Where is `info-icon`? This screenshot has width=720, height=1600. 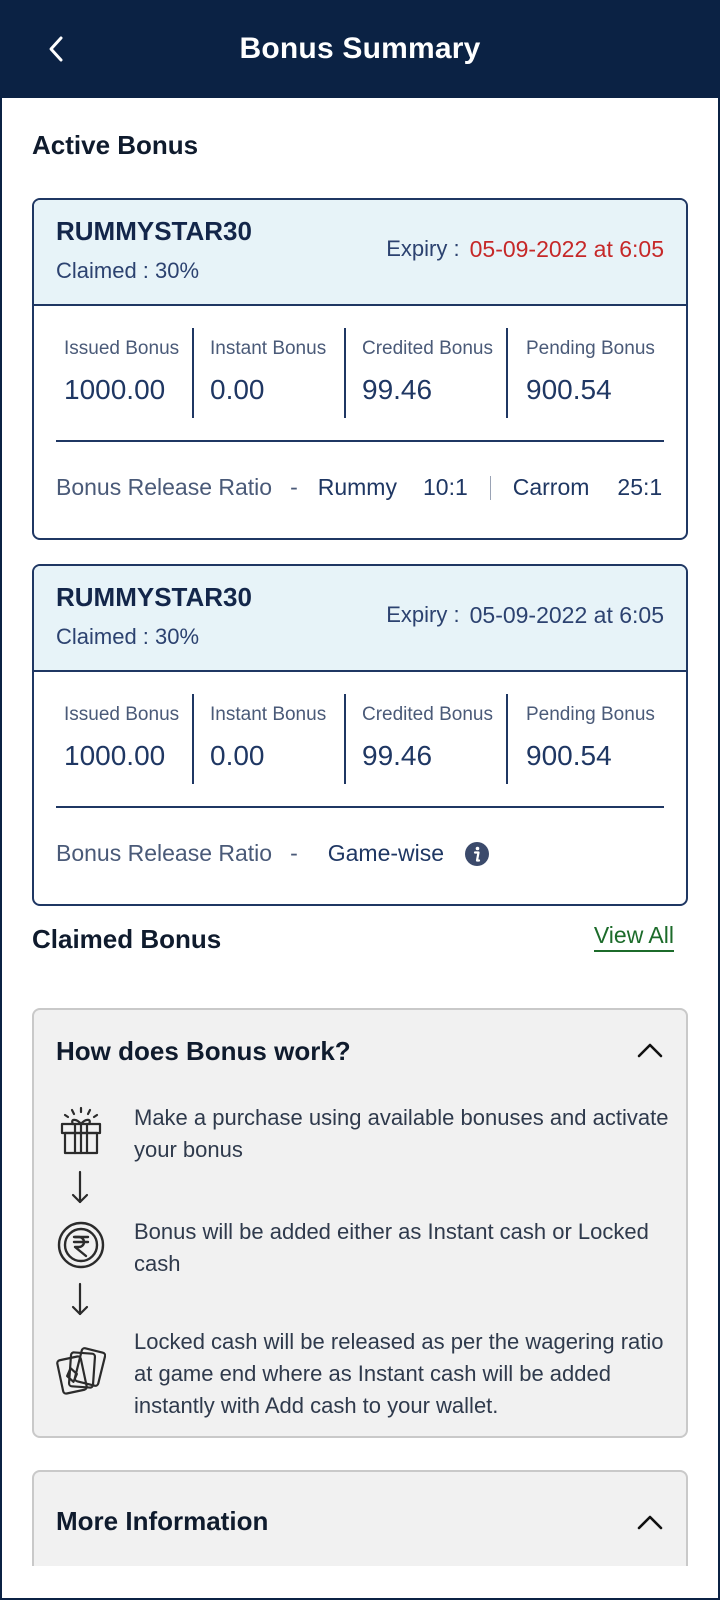
info-icon is located at coordinates (477, 853).